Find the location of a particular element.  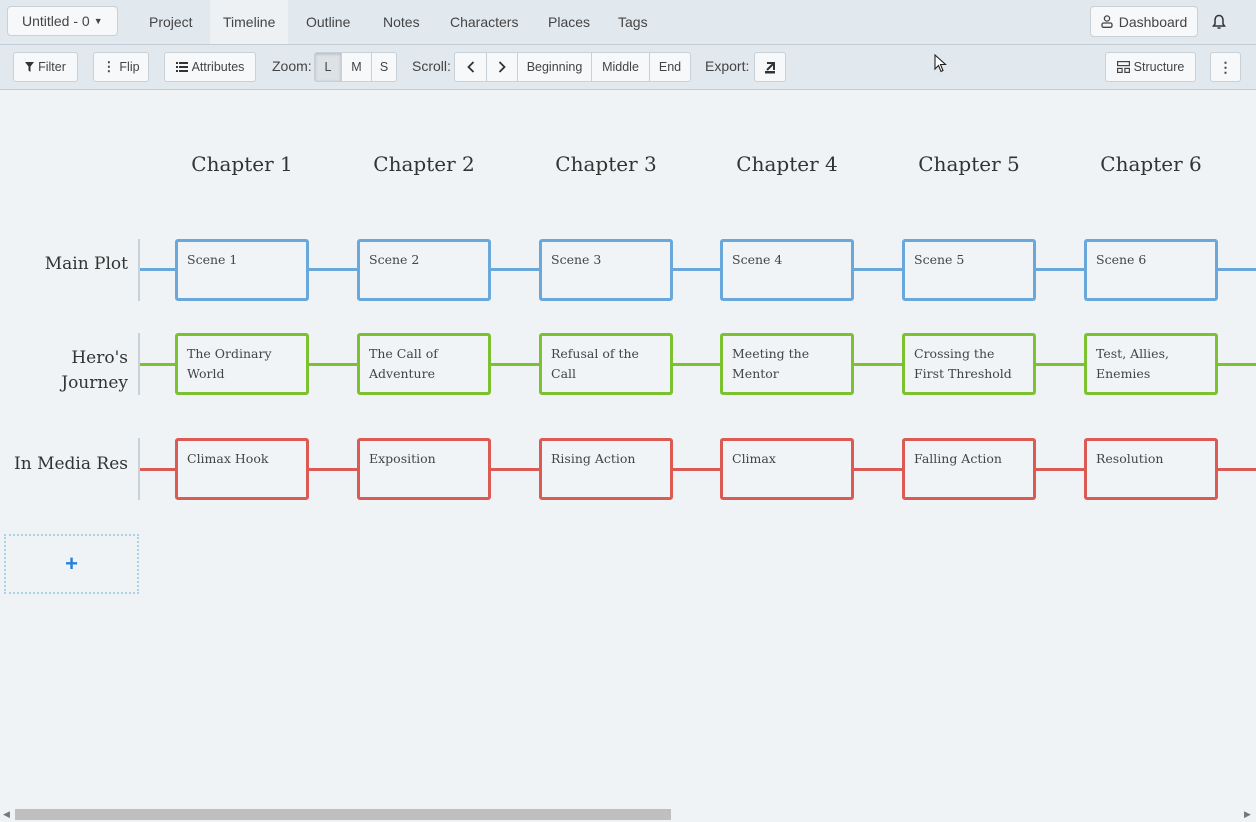

scene-card: Test, Allies, Enemies is located at coordinates (1151, 364).